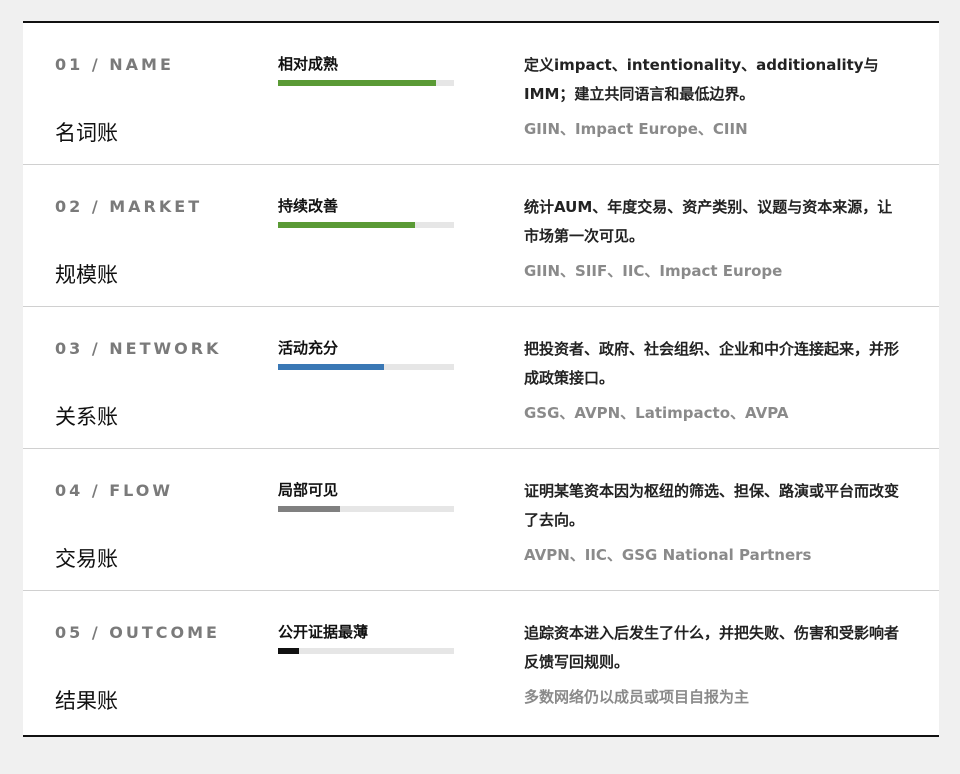 This screenshot has height=774, width=960. I want to click on row-organizations: GIIN、SIIF、IIC、Impact Europe, so click(653, 271).